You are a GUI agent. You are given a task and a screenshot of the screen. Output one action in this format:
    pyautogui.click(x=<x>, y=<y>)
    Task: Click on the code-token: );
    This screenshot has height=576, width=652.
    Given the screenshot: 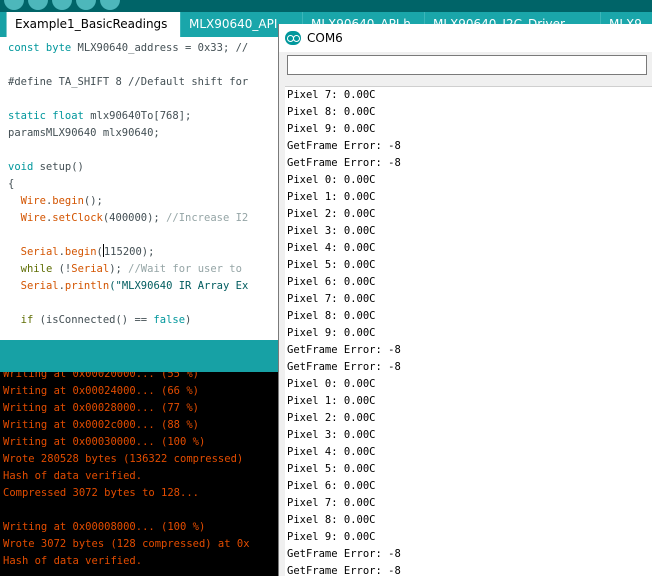 What is the action you would take?
    pyautogui.click(x=119, y=269)
    